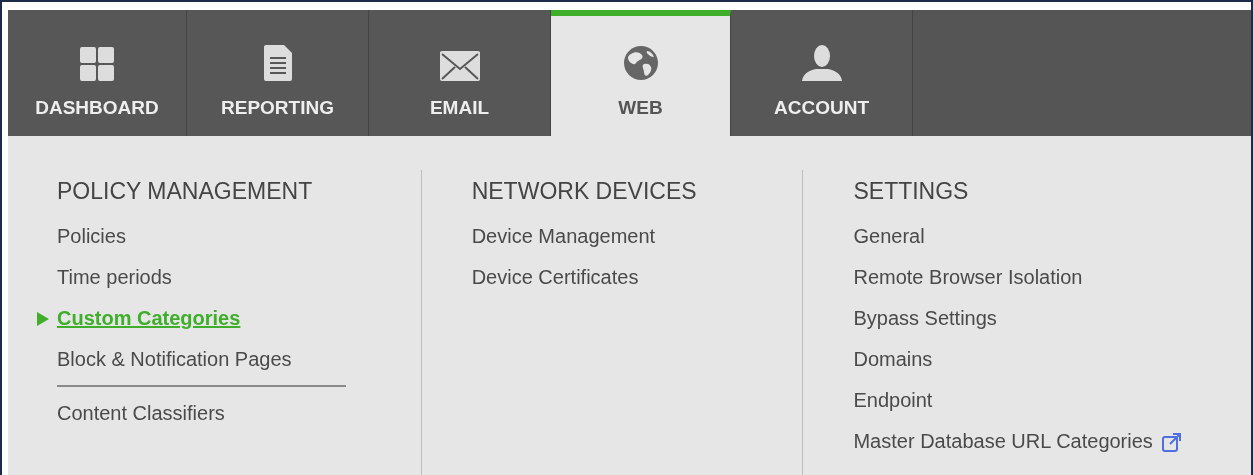 The width and height of the screenshot is (1253, 475). What do you see at coordinates (889, 236) in the screenshot?
I see `menu-link: General` at bounding box center [889, 236].